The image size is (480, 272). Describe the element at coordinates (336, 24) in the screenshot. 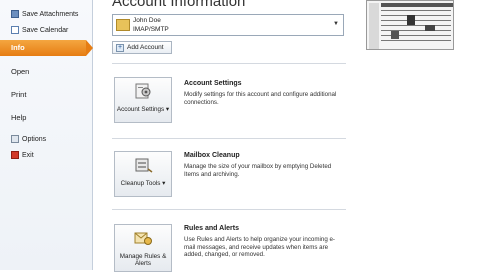

I see `chevron-down-icon: ▼` at that location.